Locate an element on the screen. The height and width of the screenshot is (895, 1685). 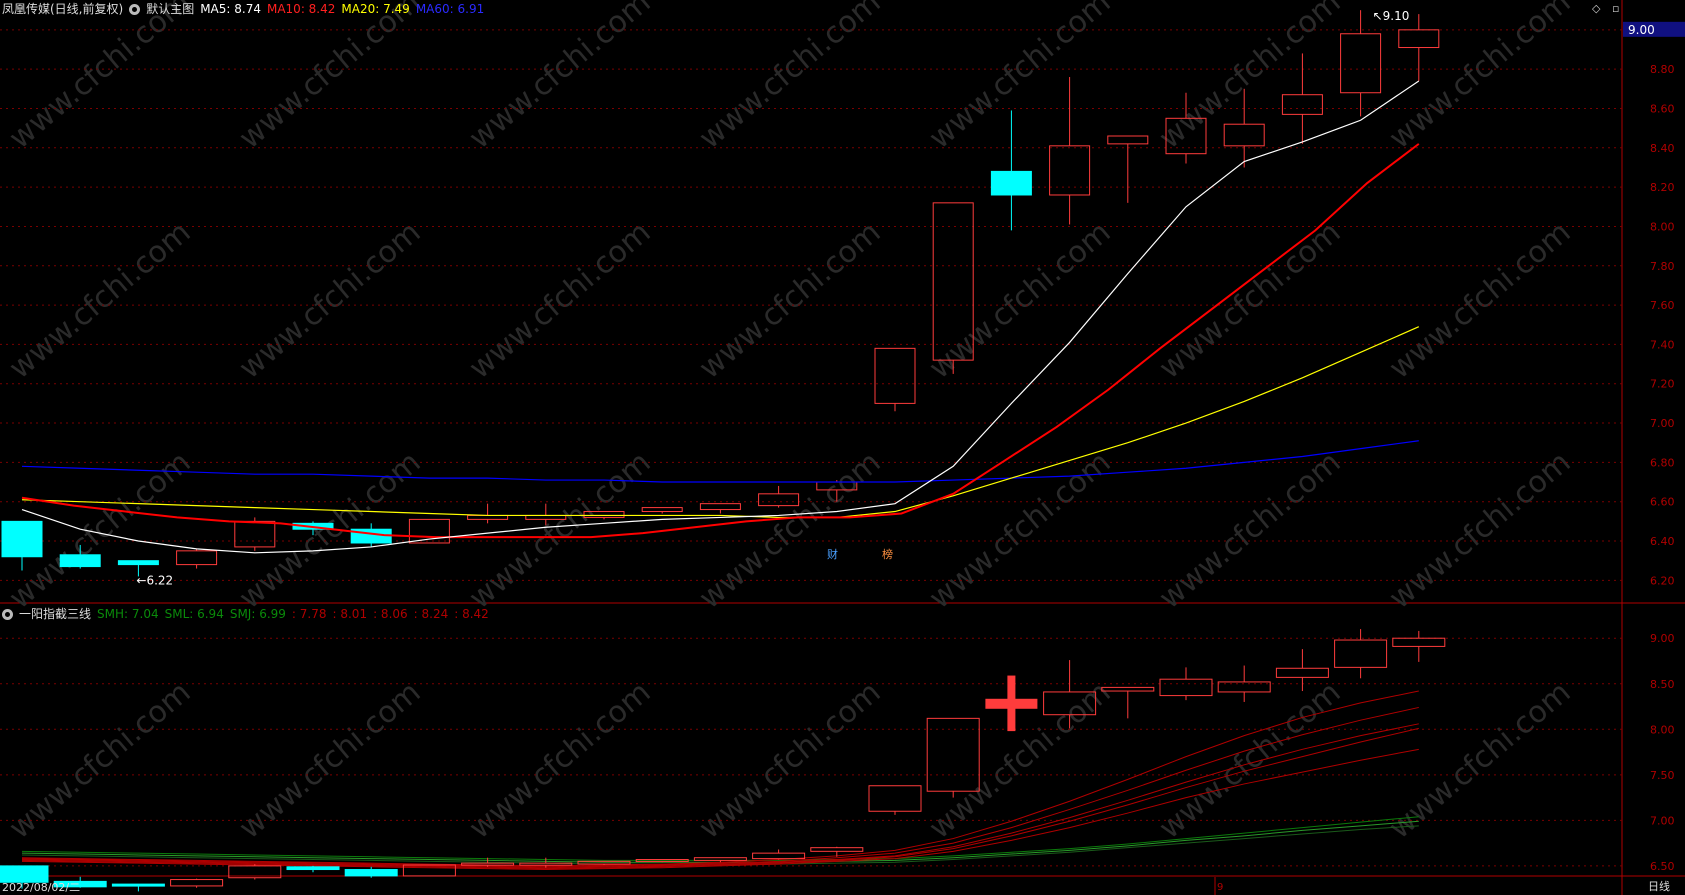
price-tick-label: 7.40 is located at coordinates (1662, 344).